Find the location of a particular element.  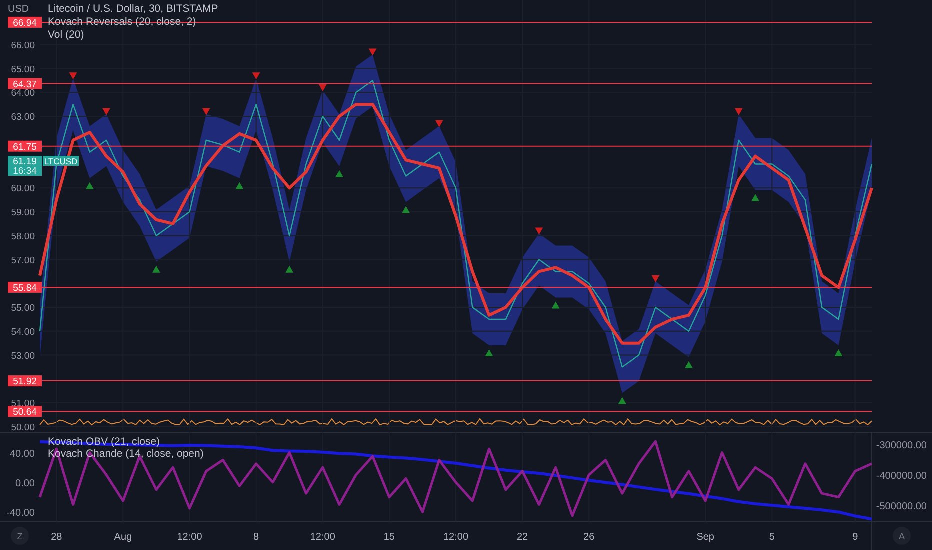

symbol-tag: LTCUSD is located at coordinates (61, 161).